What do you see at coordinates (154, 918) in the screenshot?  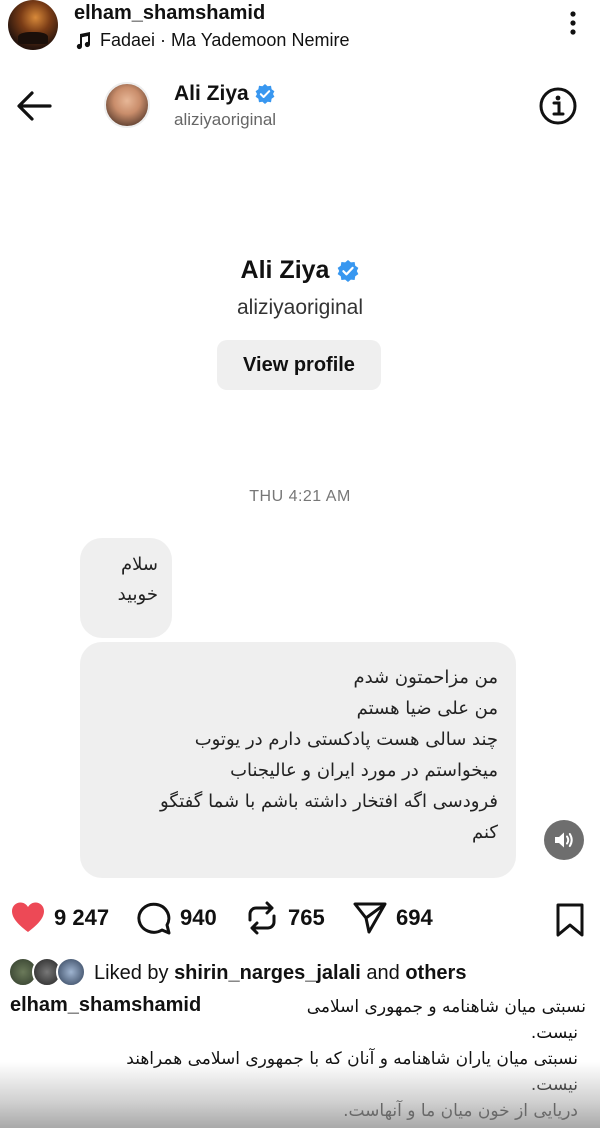 I see `comment-icon` at bounding box center [154, 918].